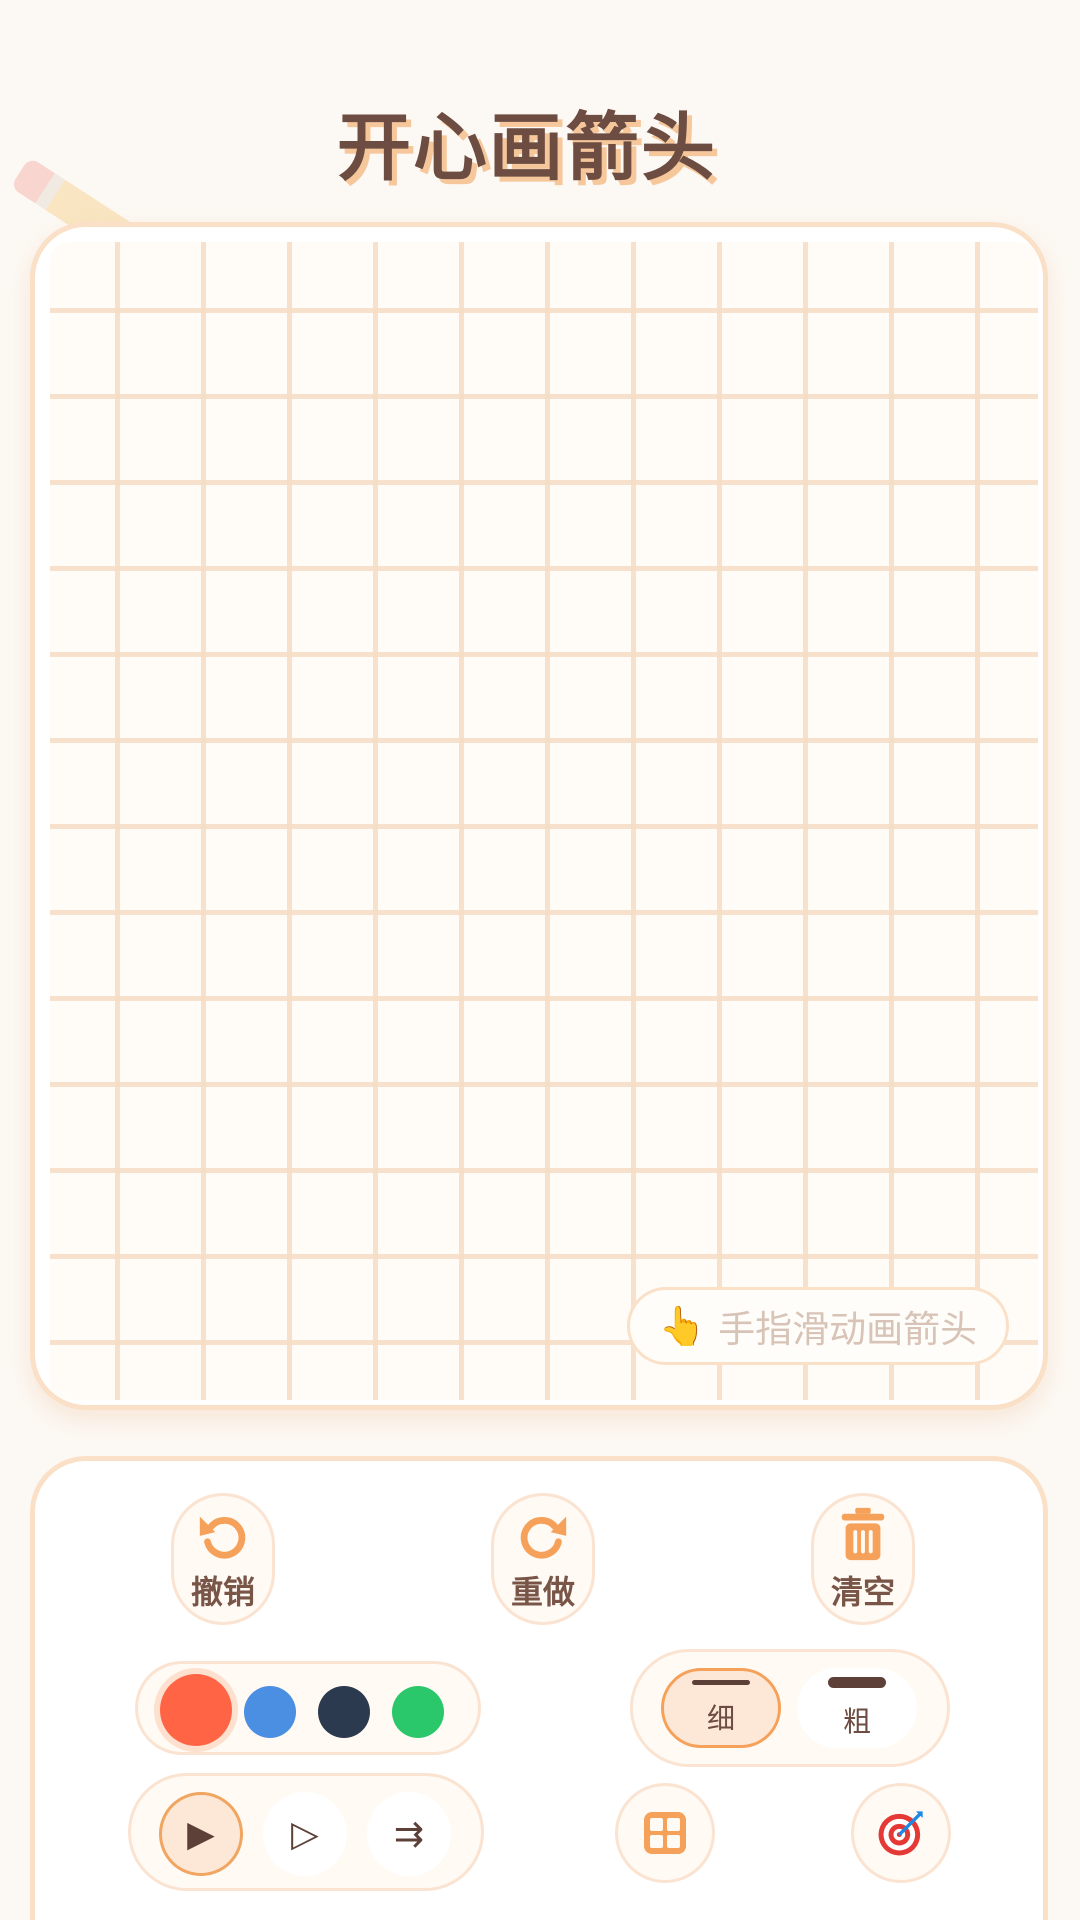 This screenshot has height=1920, width=1080. I want to click on thin-label: 细, so click(720, 1718).